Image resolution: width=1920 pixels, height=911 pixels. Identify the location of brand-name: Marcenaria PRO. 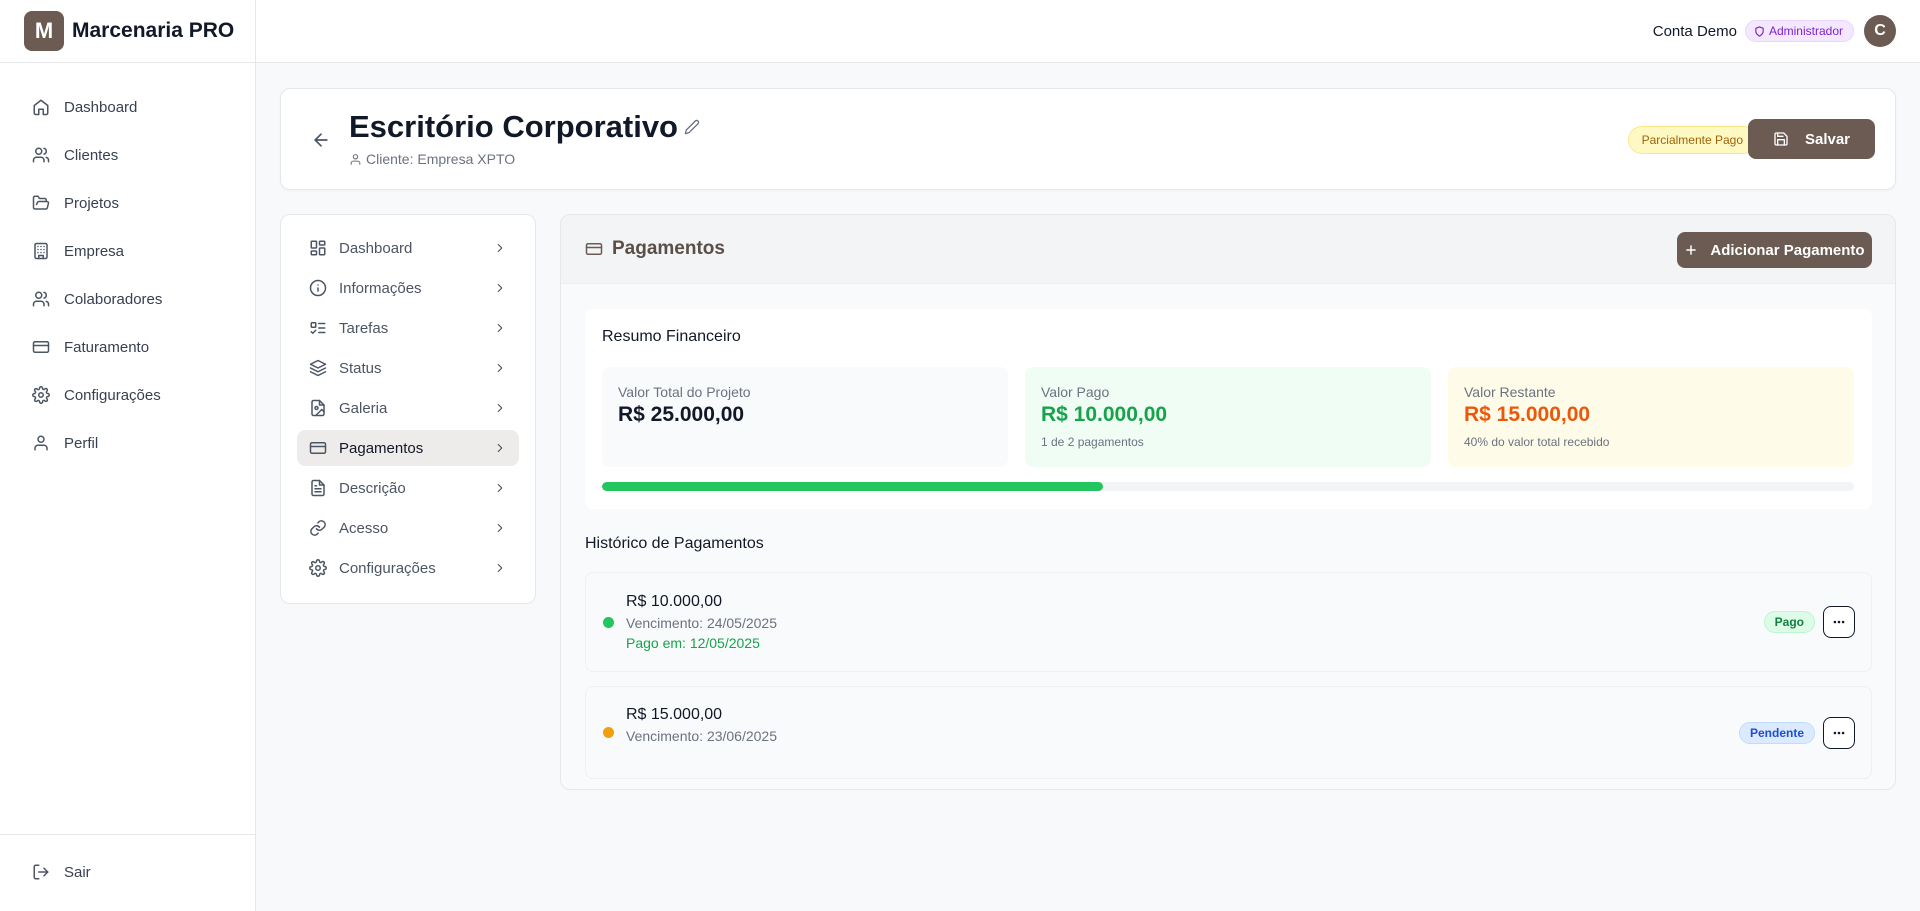
(153, 30).